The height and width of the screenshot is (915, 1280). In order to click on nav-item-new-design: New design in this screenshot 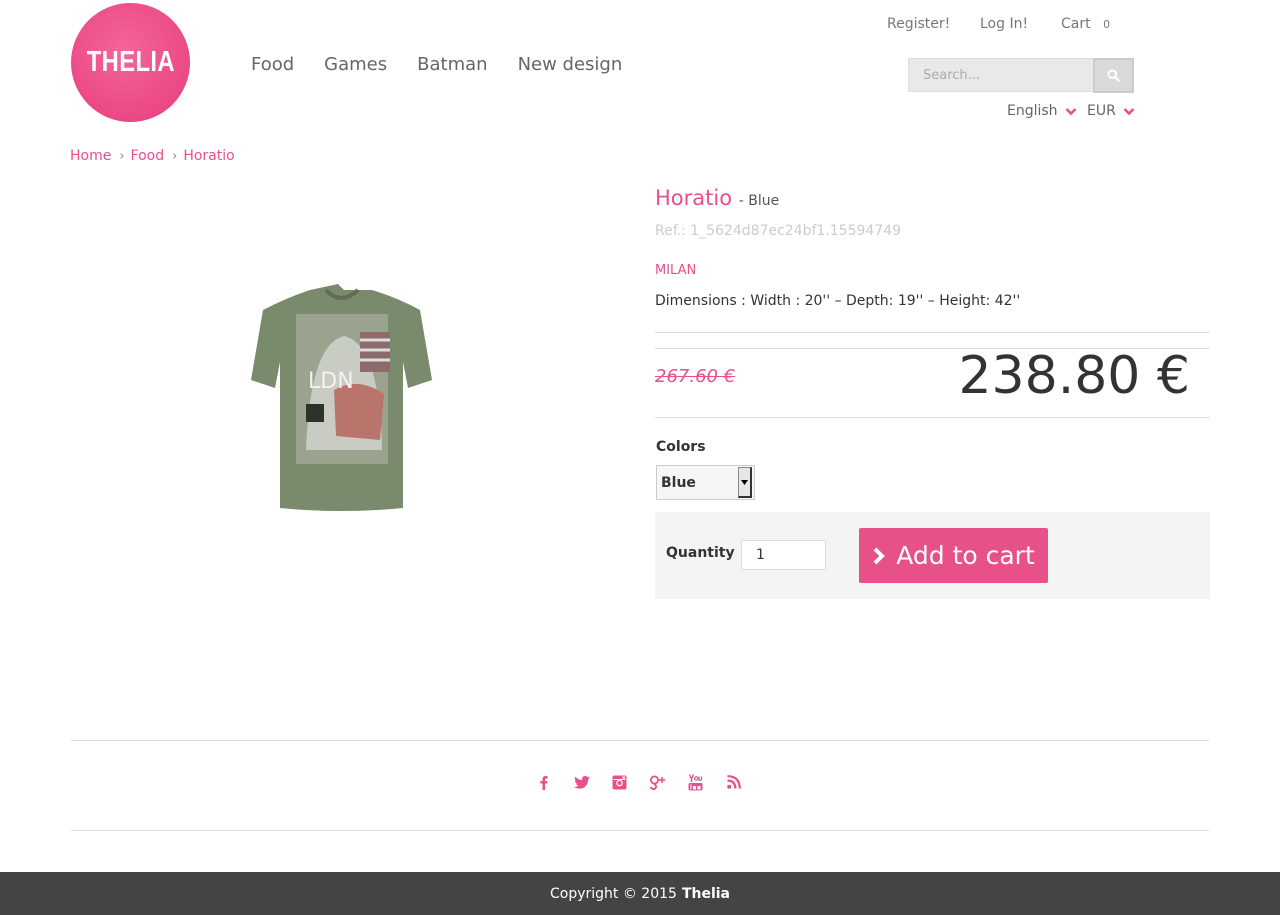, I will do `click(570, 64)`.